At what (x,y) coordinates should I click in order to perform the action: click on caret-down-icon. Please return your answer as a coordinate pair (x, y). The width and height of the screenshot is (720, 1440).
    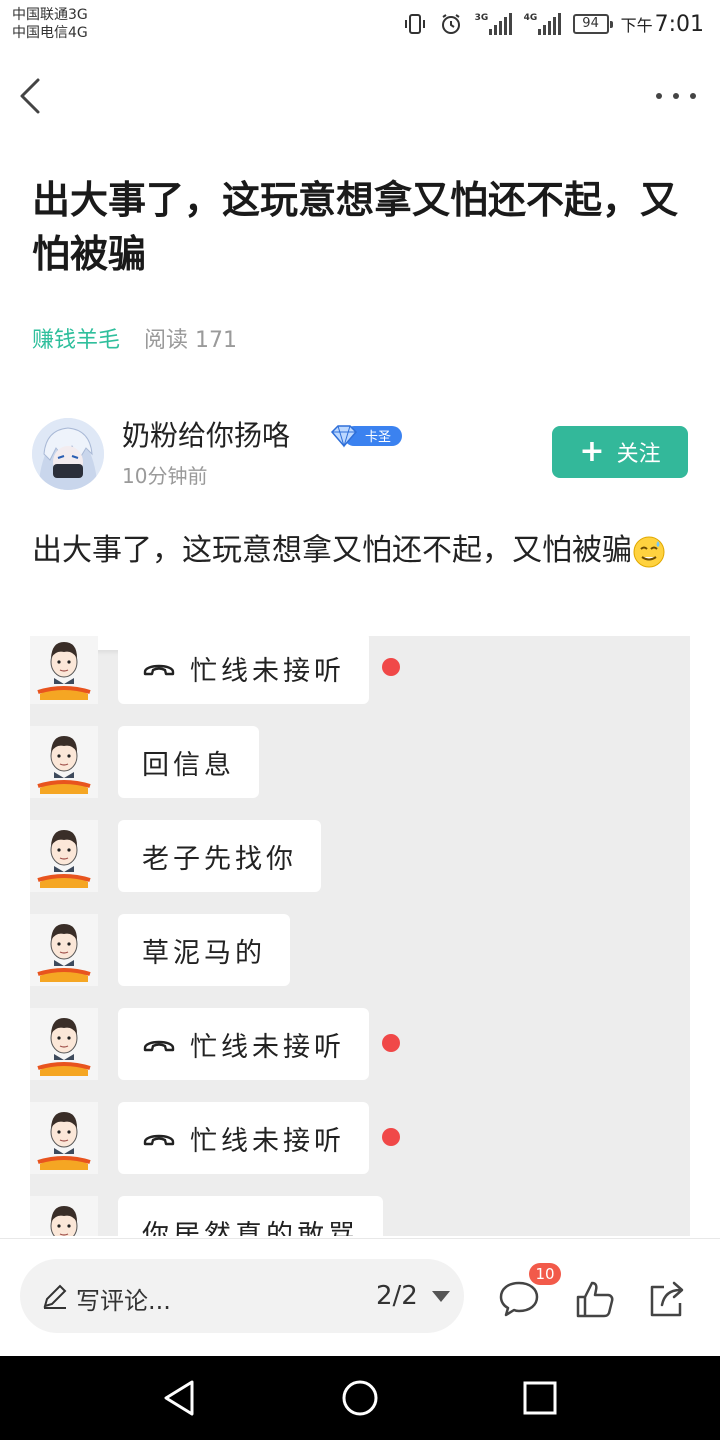
    Looking at the image, I should click on (441, 1296).